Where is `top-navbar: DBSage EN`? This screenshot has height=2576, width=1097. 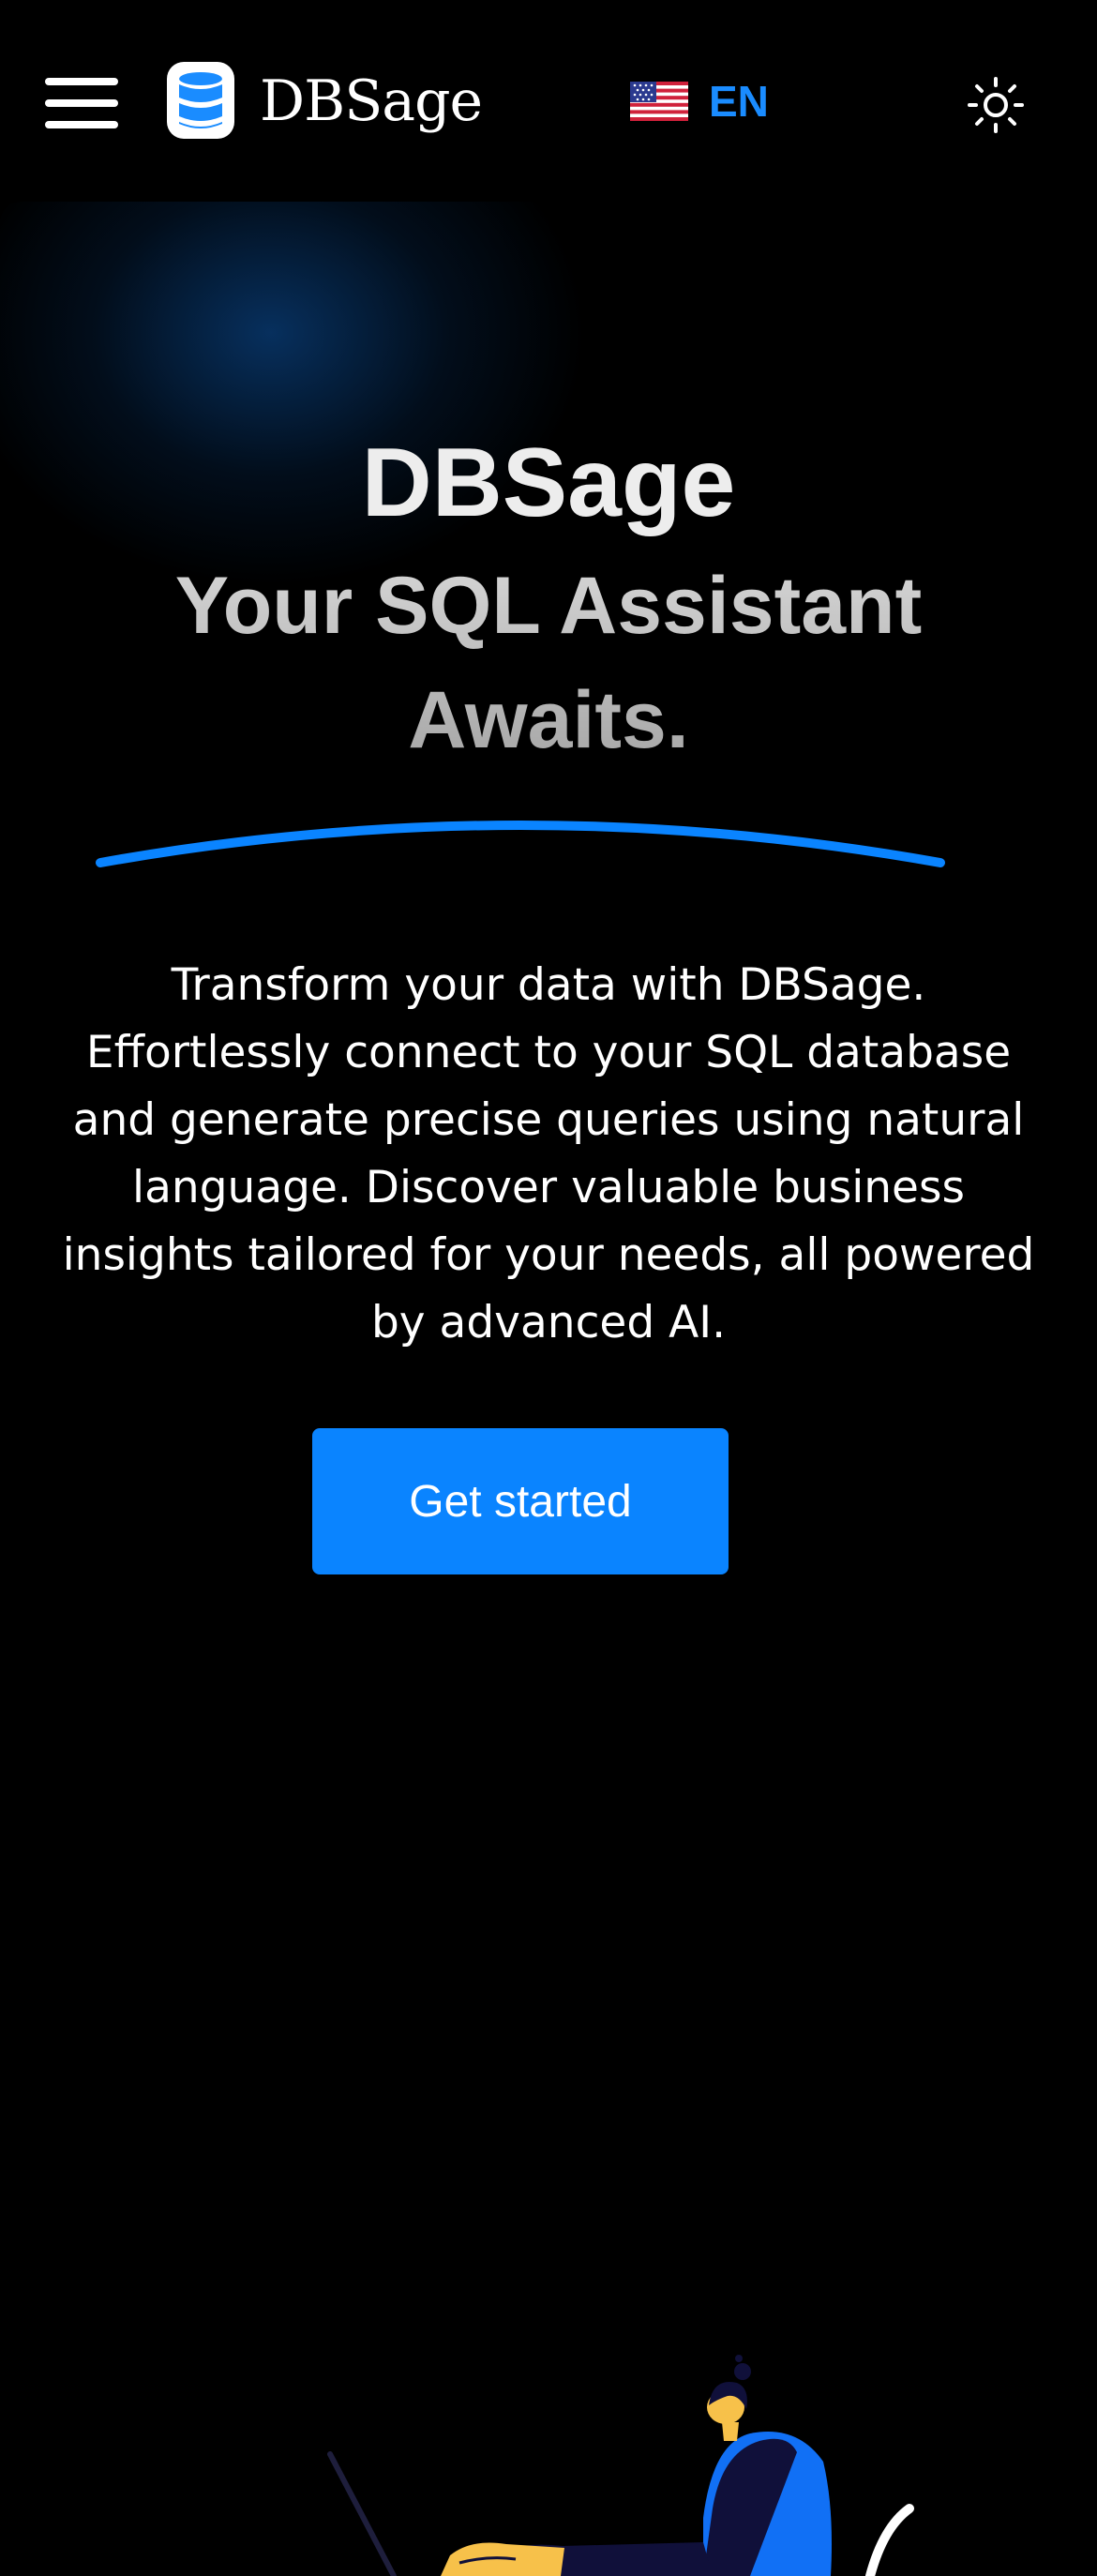 top-navbar: DBSage EN is located at coordinates (548, 101).